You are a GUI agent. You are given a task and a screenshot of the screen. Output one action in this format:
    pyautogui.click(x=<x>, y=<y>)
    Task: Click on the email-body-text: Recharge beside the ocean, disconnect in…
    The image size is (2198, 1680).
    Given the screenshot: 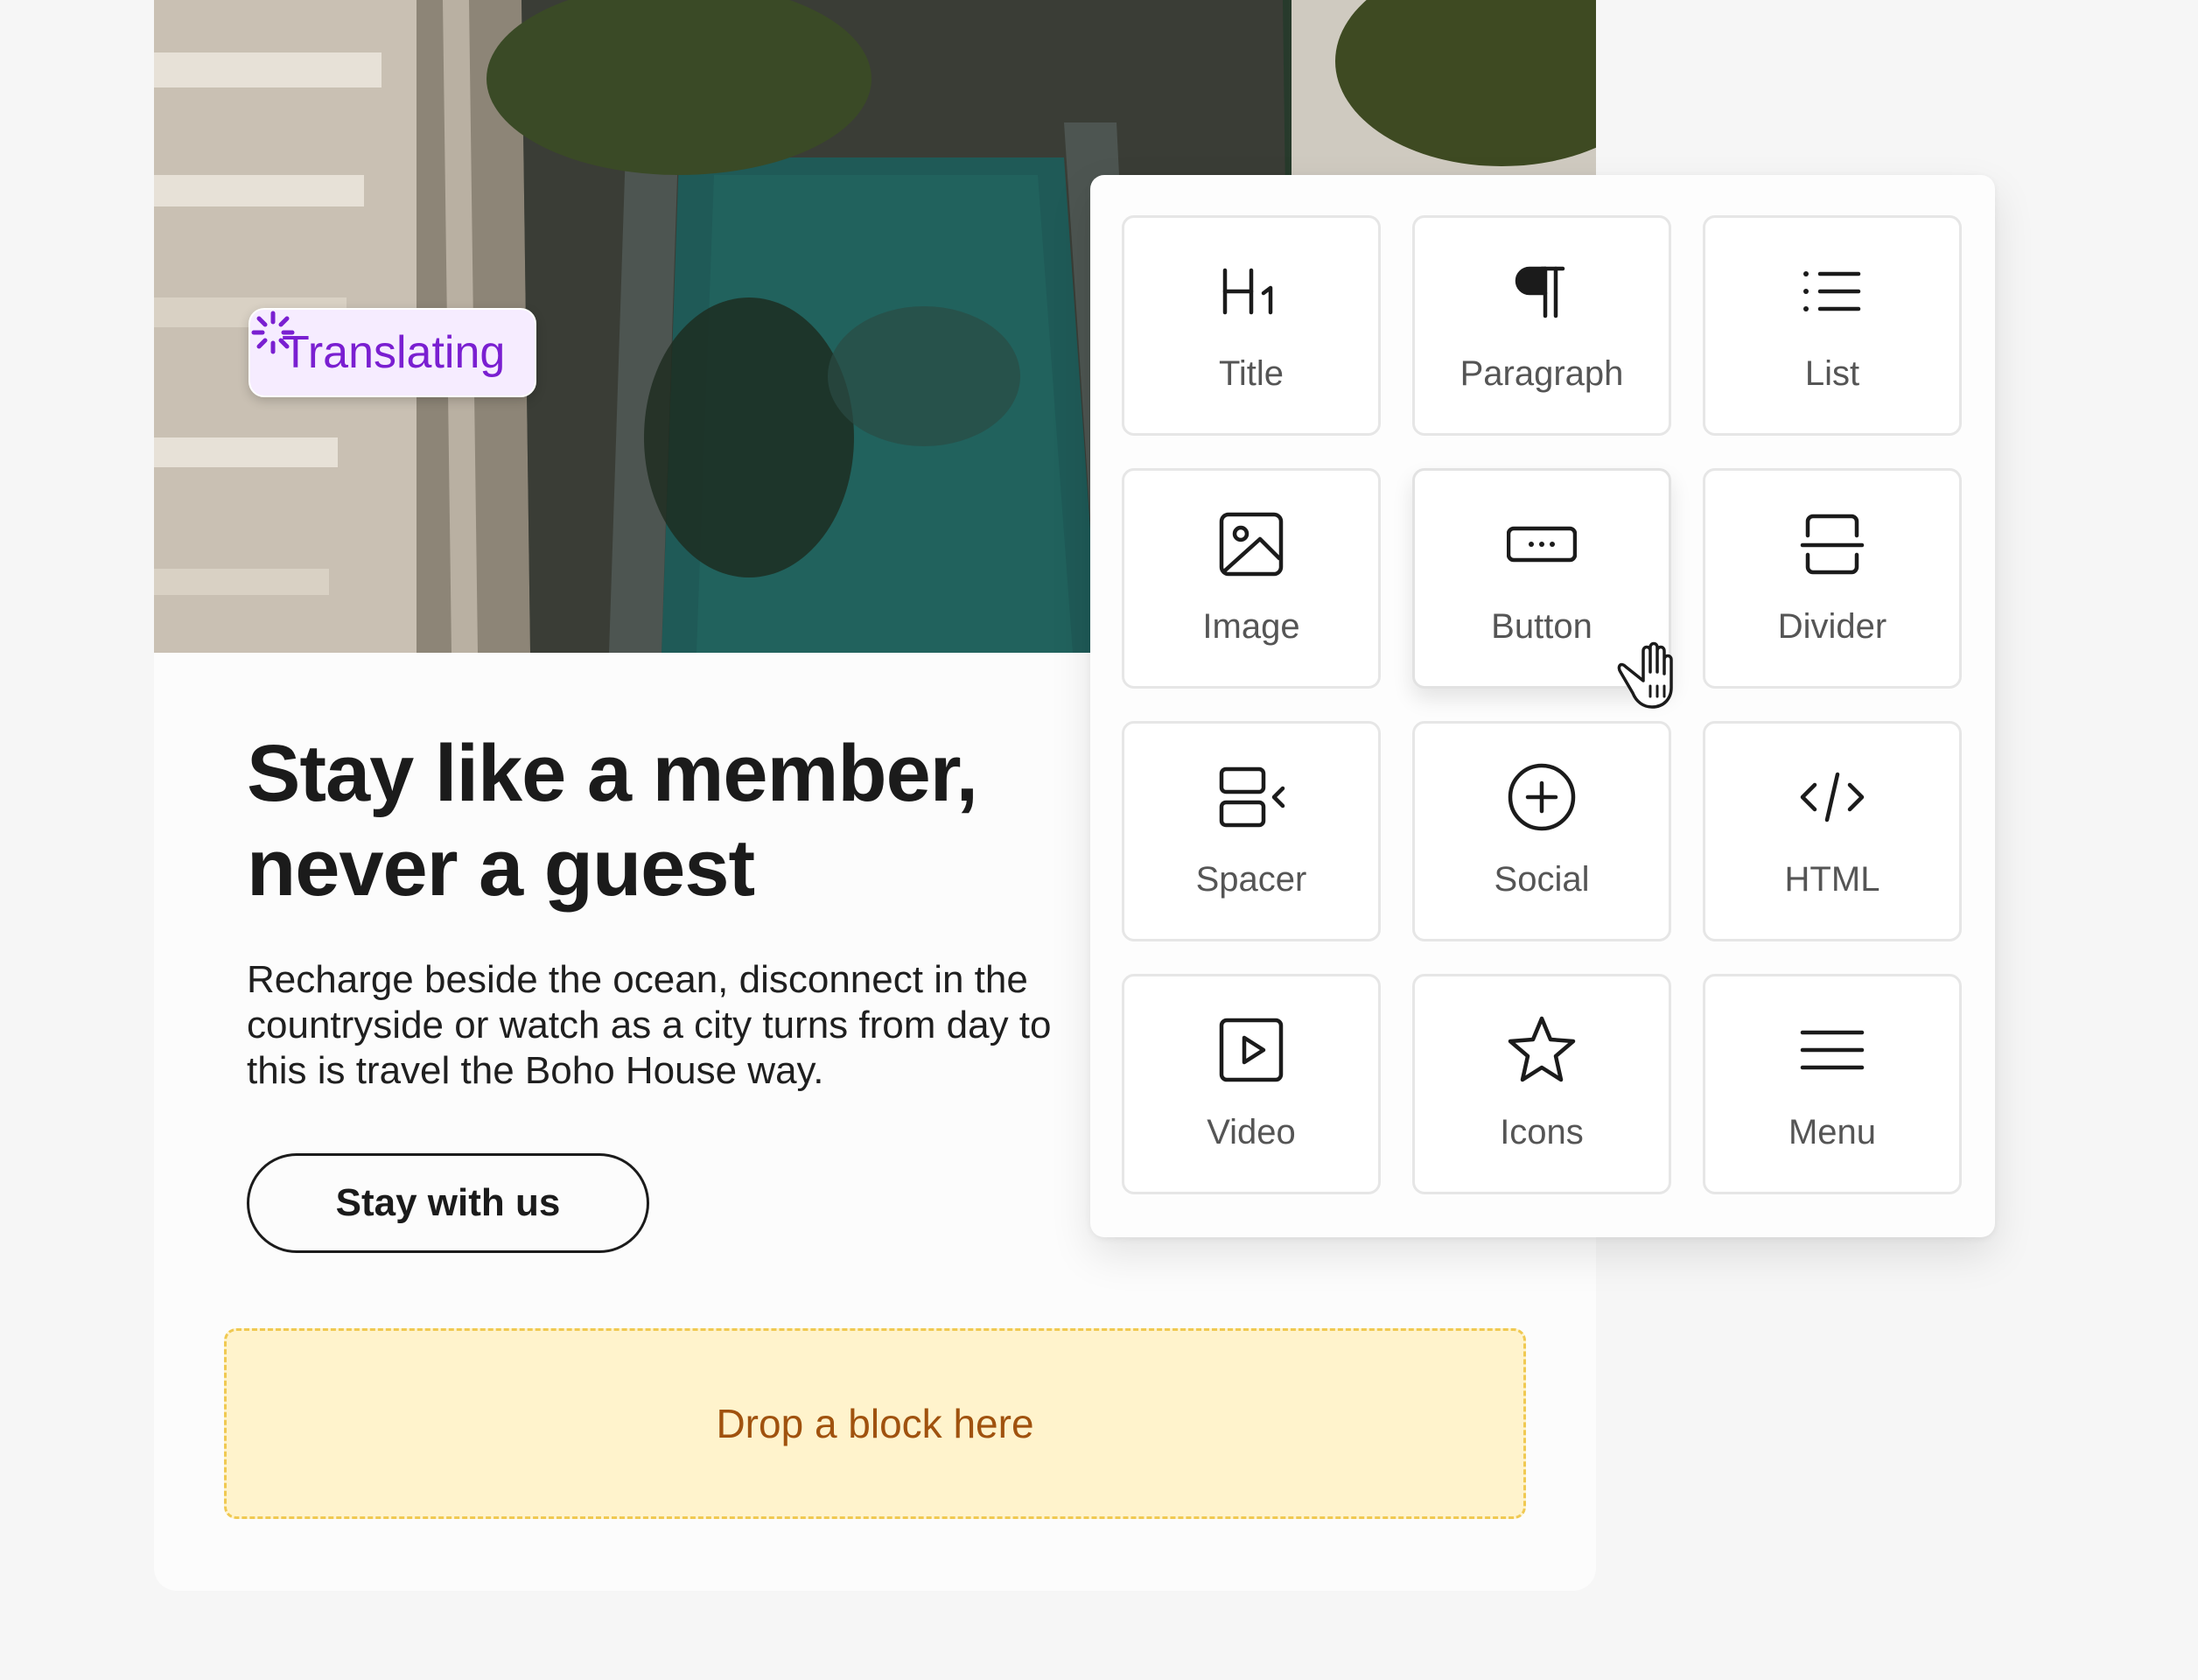 What is the action you would take?
    pyautogui.click(x=728, y=1025)
    